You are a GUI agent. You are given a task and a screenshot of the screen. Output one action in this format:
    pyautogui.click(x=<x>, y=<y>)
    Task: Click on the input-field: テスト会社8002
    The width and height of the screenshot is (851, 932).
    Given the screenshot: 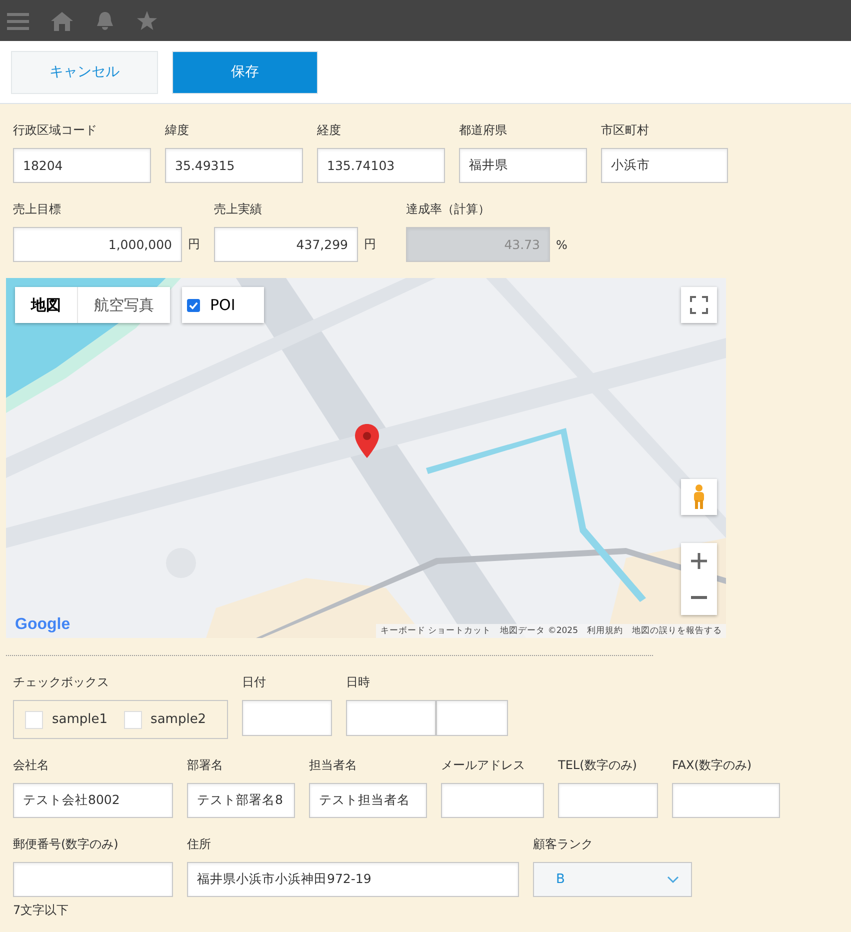 What is the action you would take?
    pyautogui.click(x=93, y=800)
    